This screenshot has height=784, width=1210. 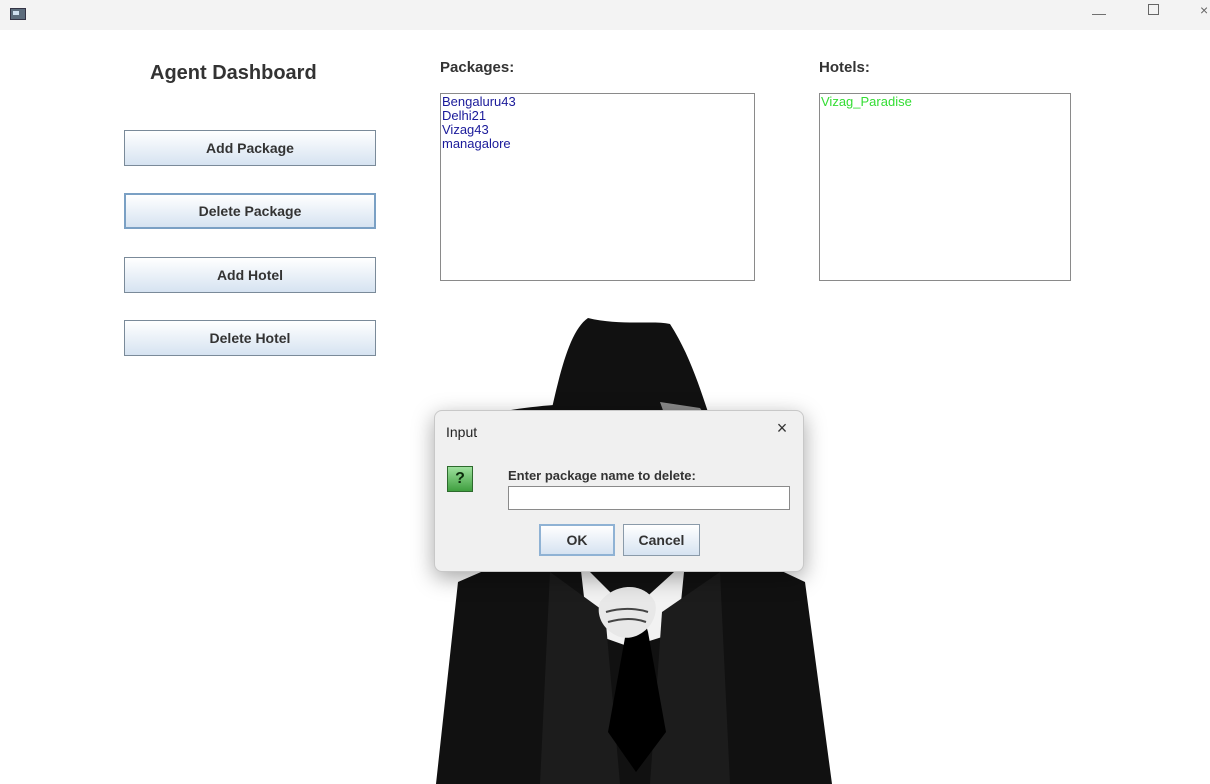 What do you see at coordinates (1099, 13) in the screenshot?
I see `minimize-icon: —` at bounding box center [1099, 13].